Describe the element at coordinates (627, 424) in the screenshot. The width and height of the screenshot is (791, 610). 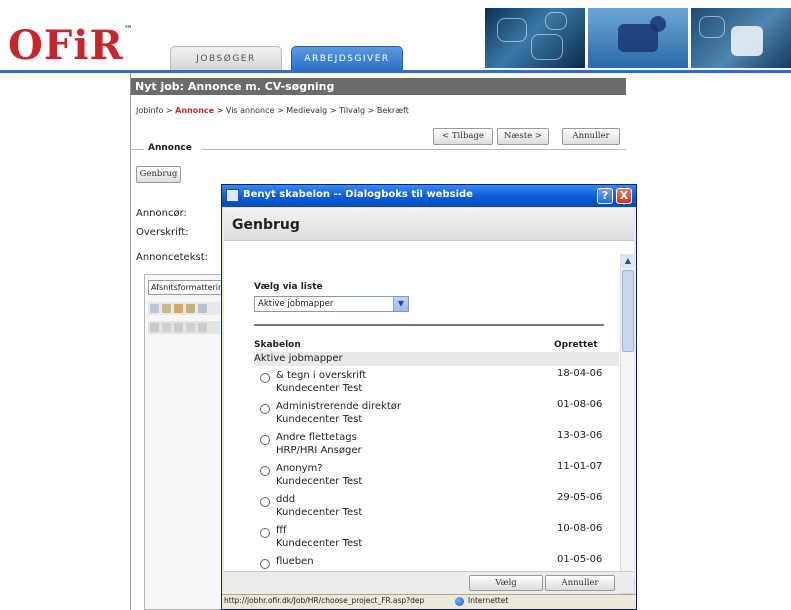
I see `dialog-scrollbar: ▲ ▼` at that location.